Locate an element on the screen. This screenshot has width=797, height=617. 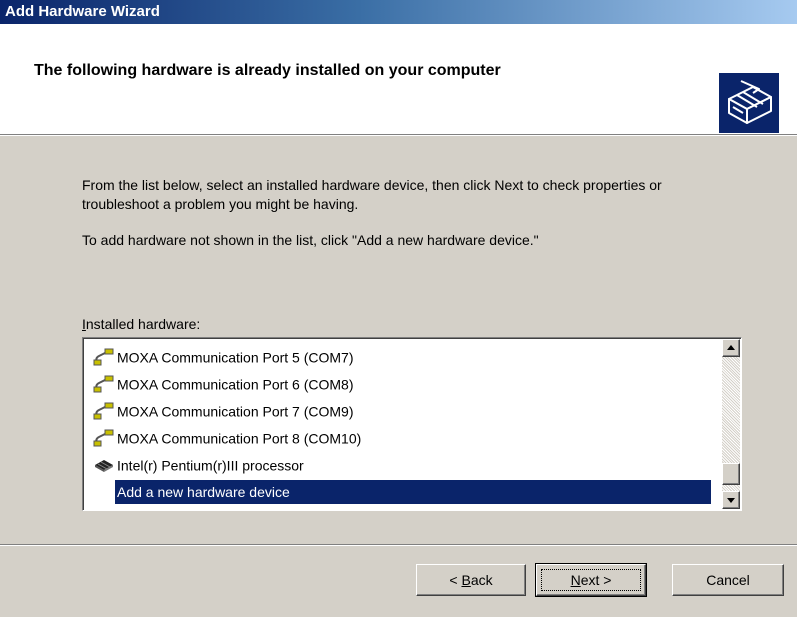
list-item: MOXA Communication Port 8 (COM10) is located at coordinates (227, 437).